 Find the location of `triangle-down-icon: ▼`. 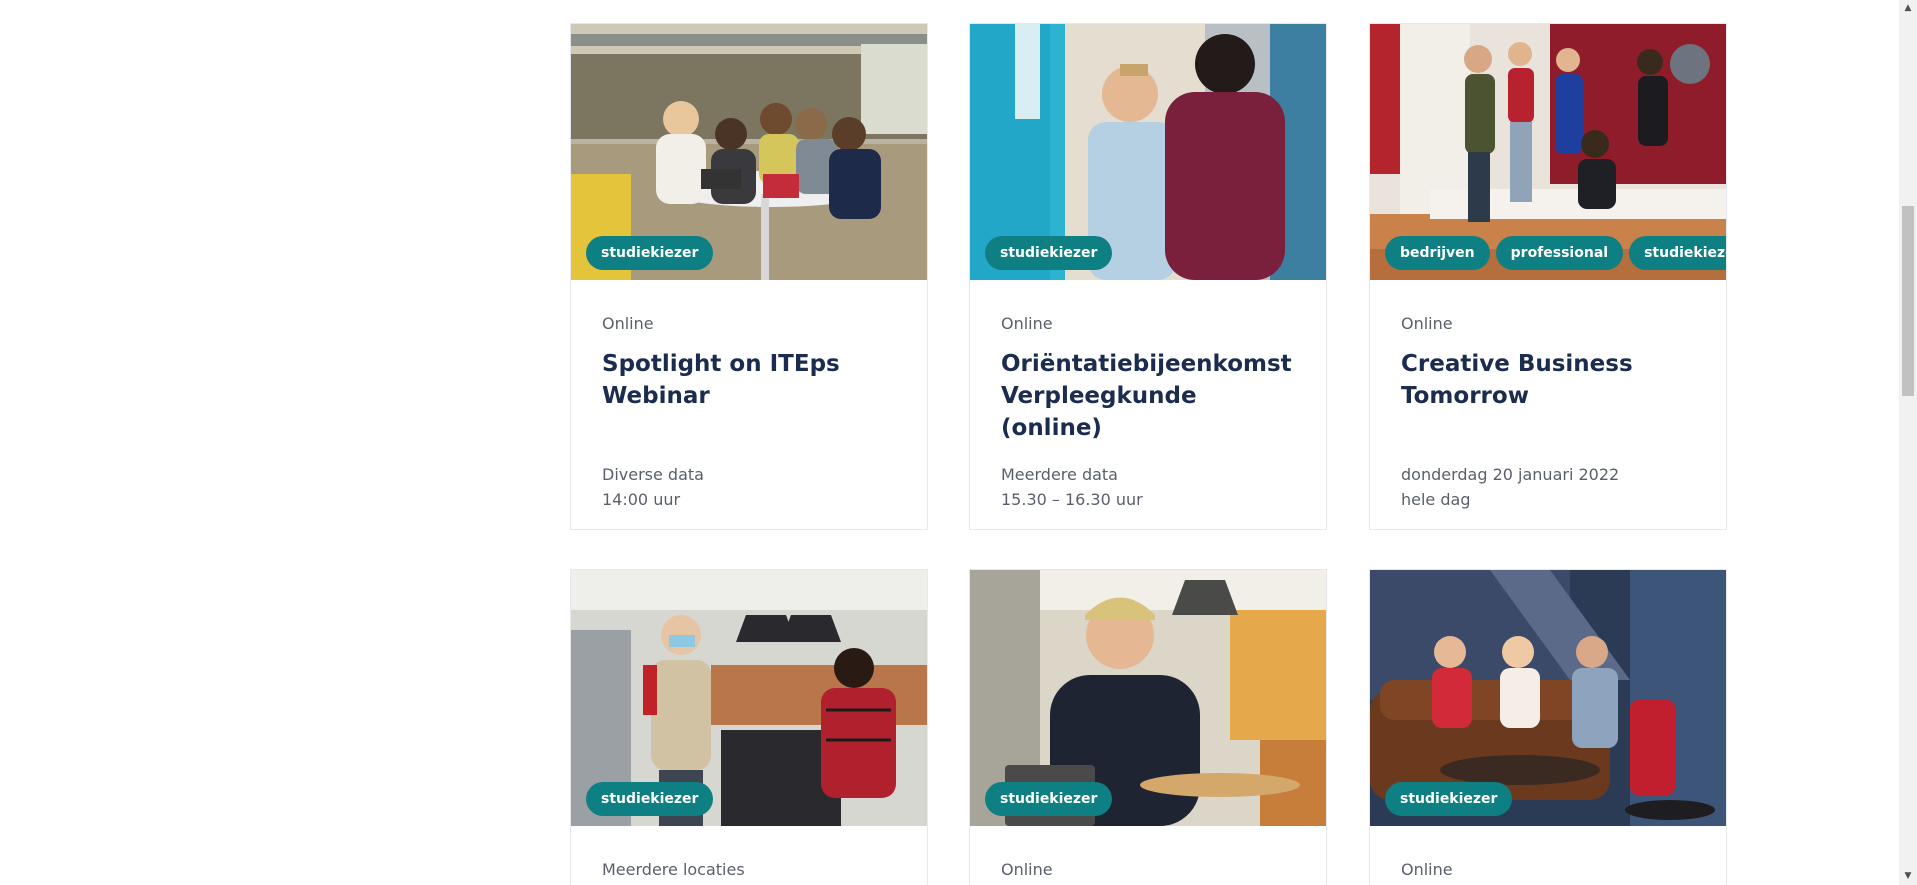

triangle-down-icon: ▼ is located at coordinates (1908, 876).